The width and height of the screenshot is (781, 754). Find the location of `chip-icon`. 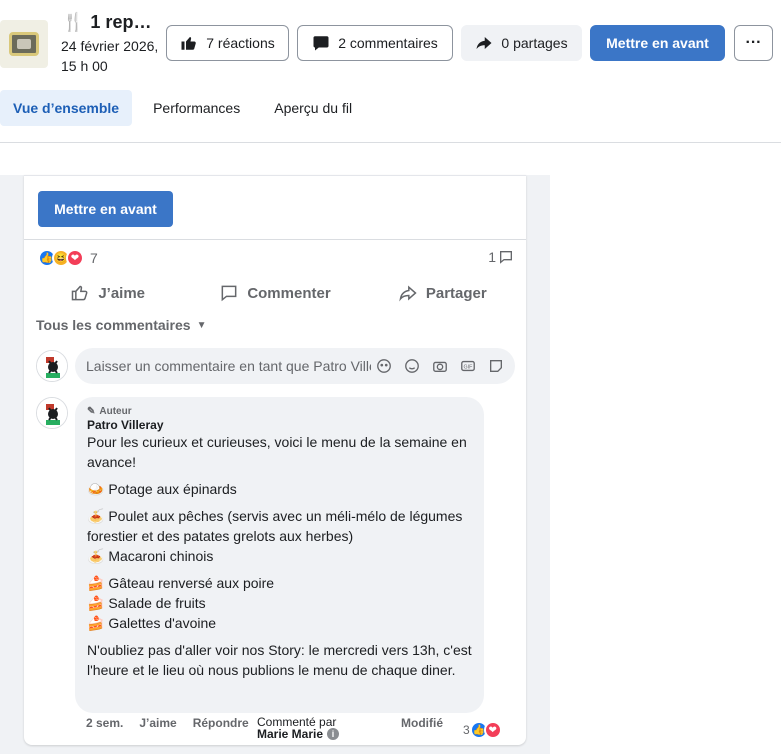

chip-icon is located at coordinates (24, 44).